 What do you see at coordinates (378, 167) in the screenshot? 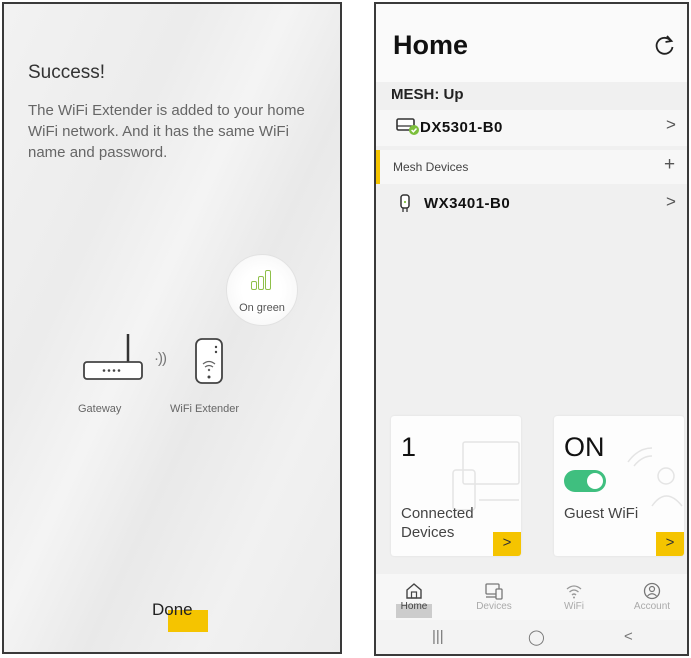
I see `mesh-devices-accent` at bounding box center [378, 167].